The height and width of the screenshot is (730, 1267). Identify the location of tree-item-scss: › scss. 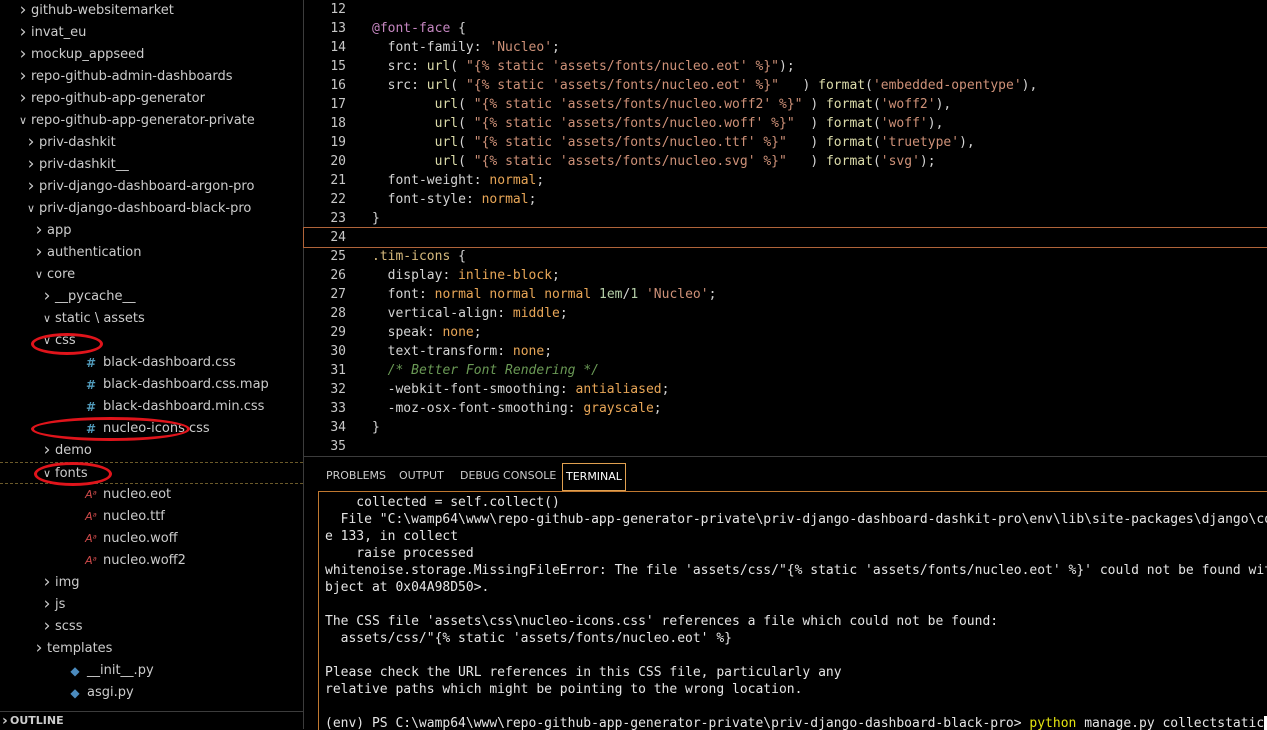
(151, 627).